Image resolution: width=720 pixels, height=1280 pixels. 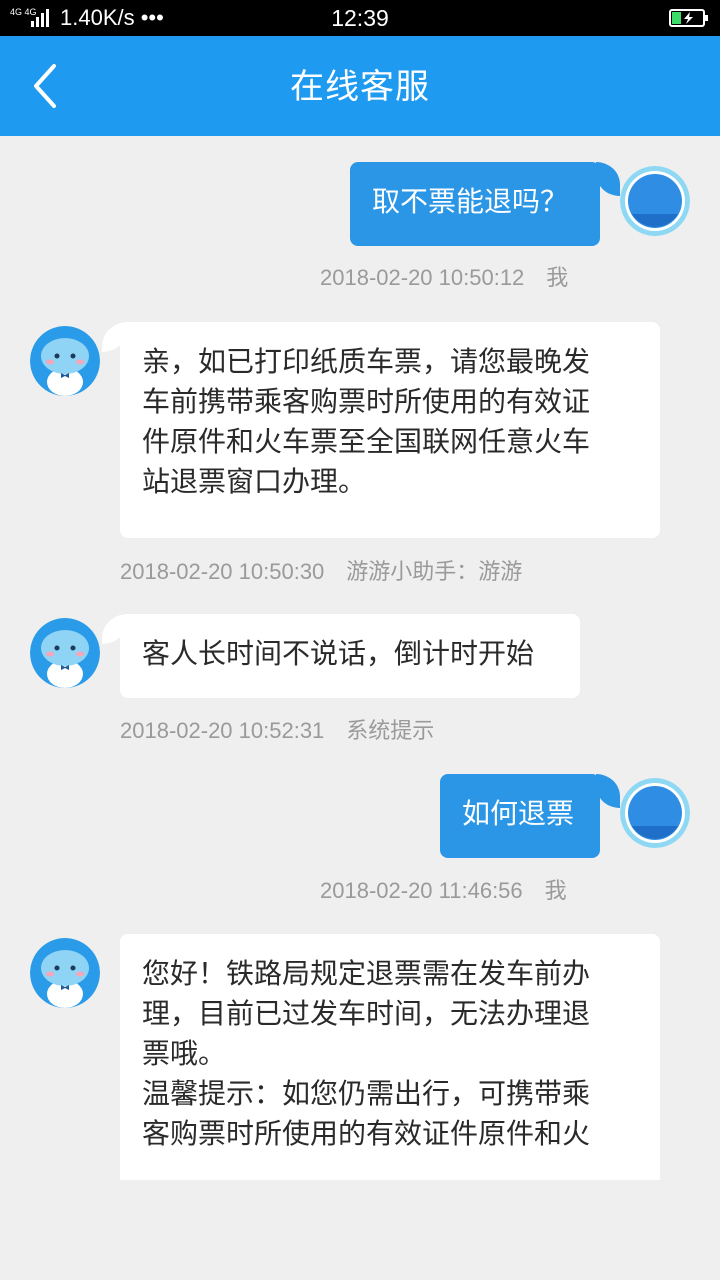 I want to click on user-message-bubble: 如何退票, so click(x=530, y=816).